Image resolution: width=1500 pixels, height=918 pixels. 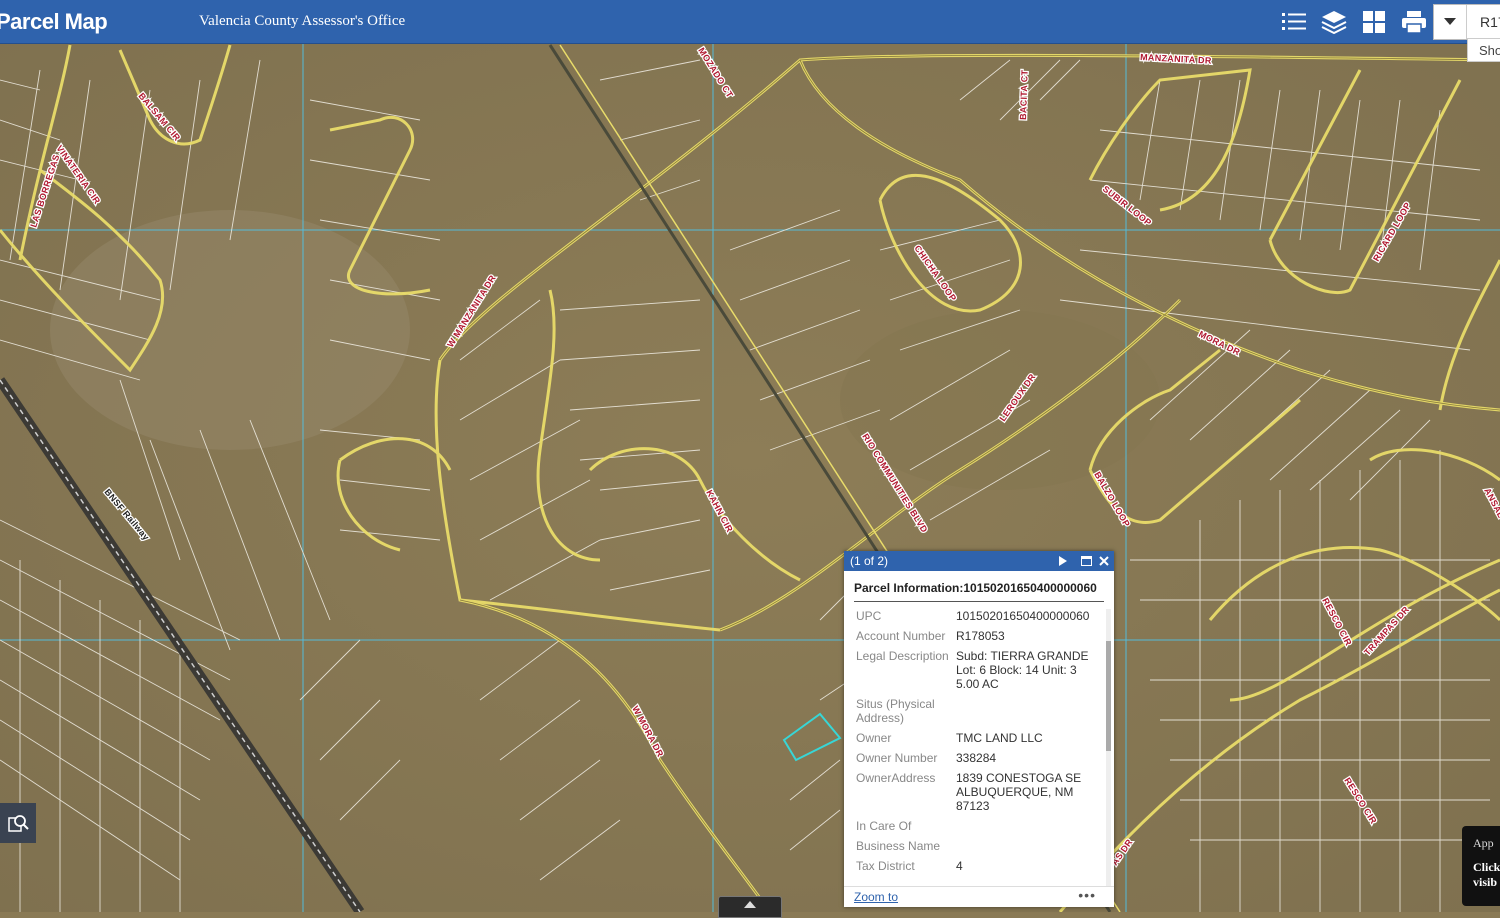 I want to click on attribute-row: Business Name, so click(x=898, y=846).